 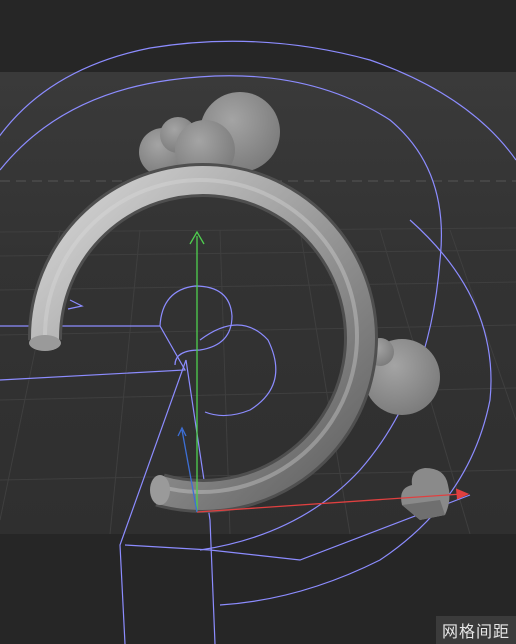 I want to click on grid-spacing-label: 网格间距, so click(x=475, y=630).